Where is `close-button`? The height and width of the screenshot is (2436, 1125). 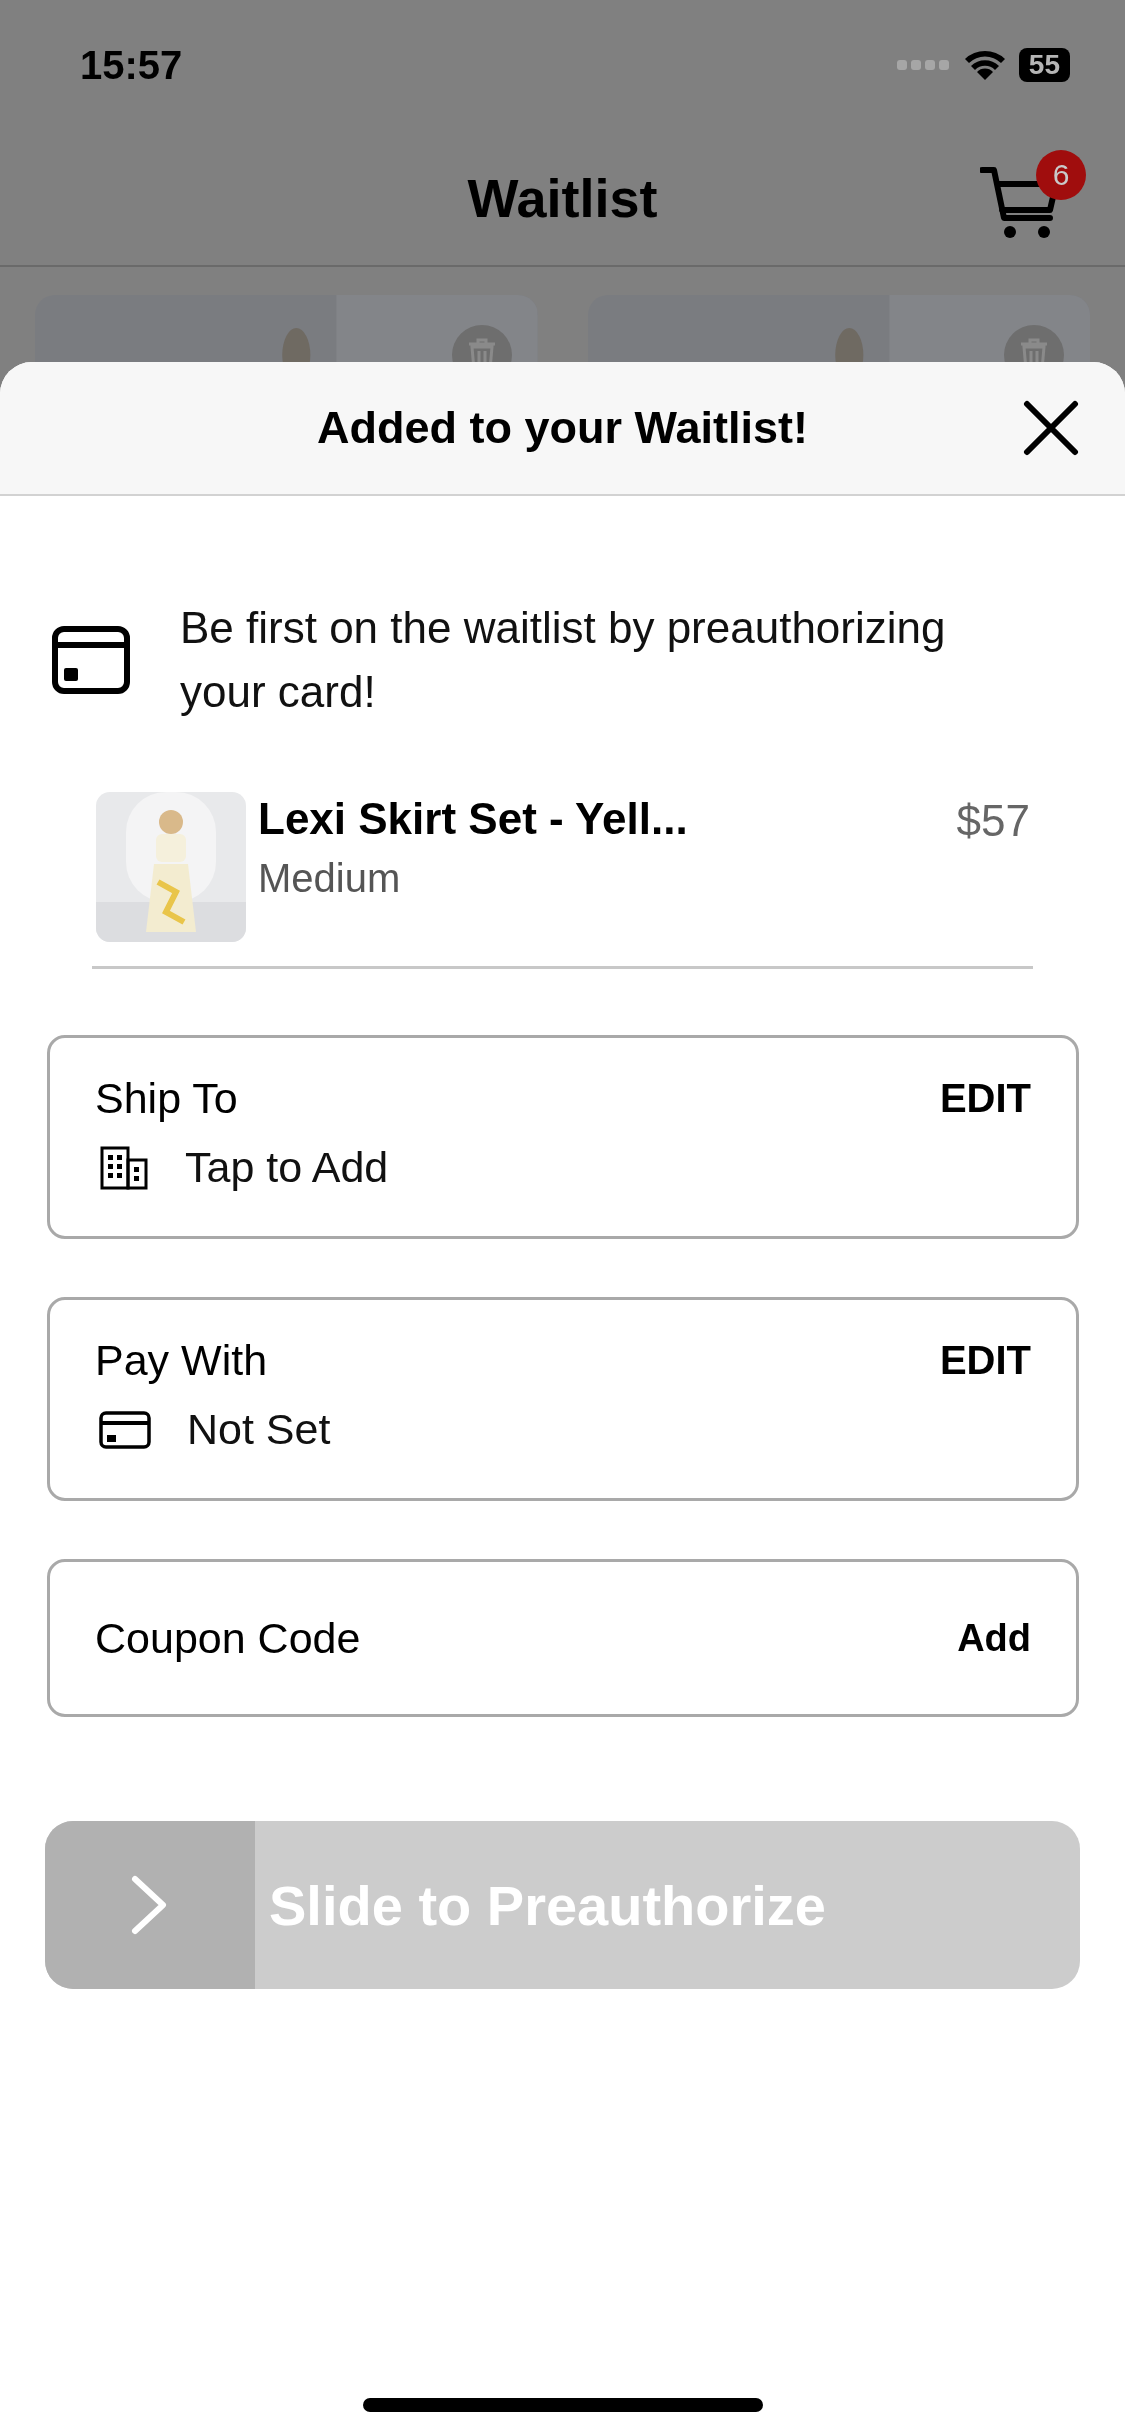
close-button is located at coordinates (1051, 428).